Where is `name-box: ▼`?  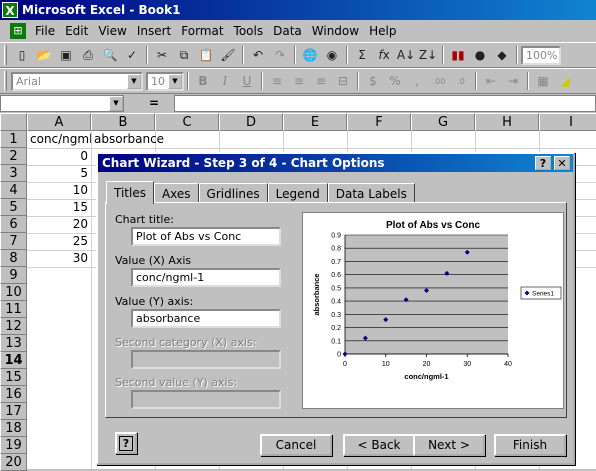 name-box: ▼ is located at coordinates (62, 103).